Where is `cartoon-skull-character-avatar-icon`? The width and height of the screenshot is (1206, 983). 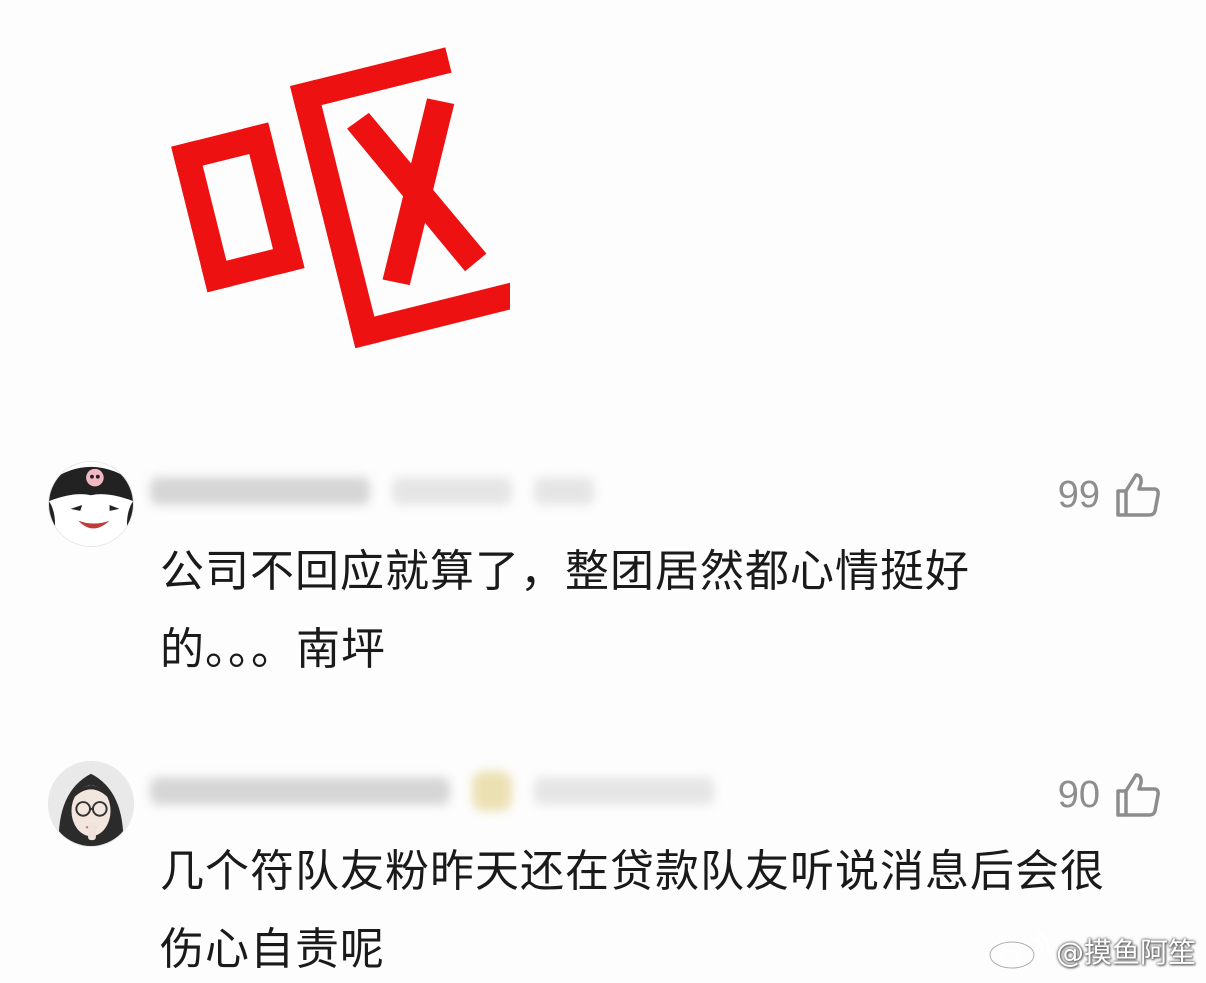
cartoon-skull-character-avatar-icon is located at coordinates (91, 504).